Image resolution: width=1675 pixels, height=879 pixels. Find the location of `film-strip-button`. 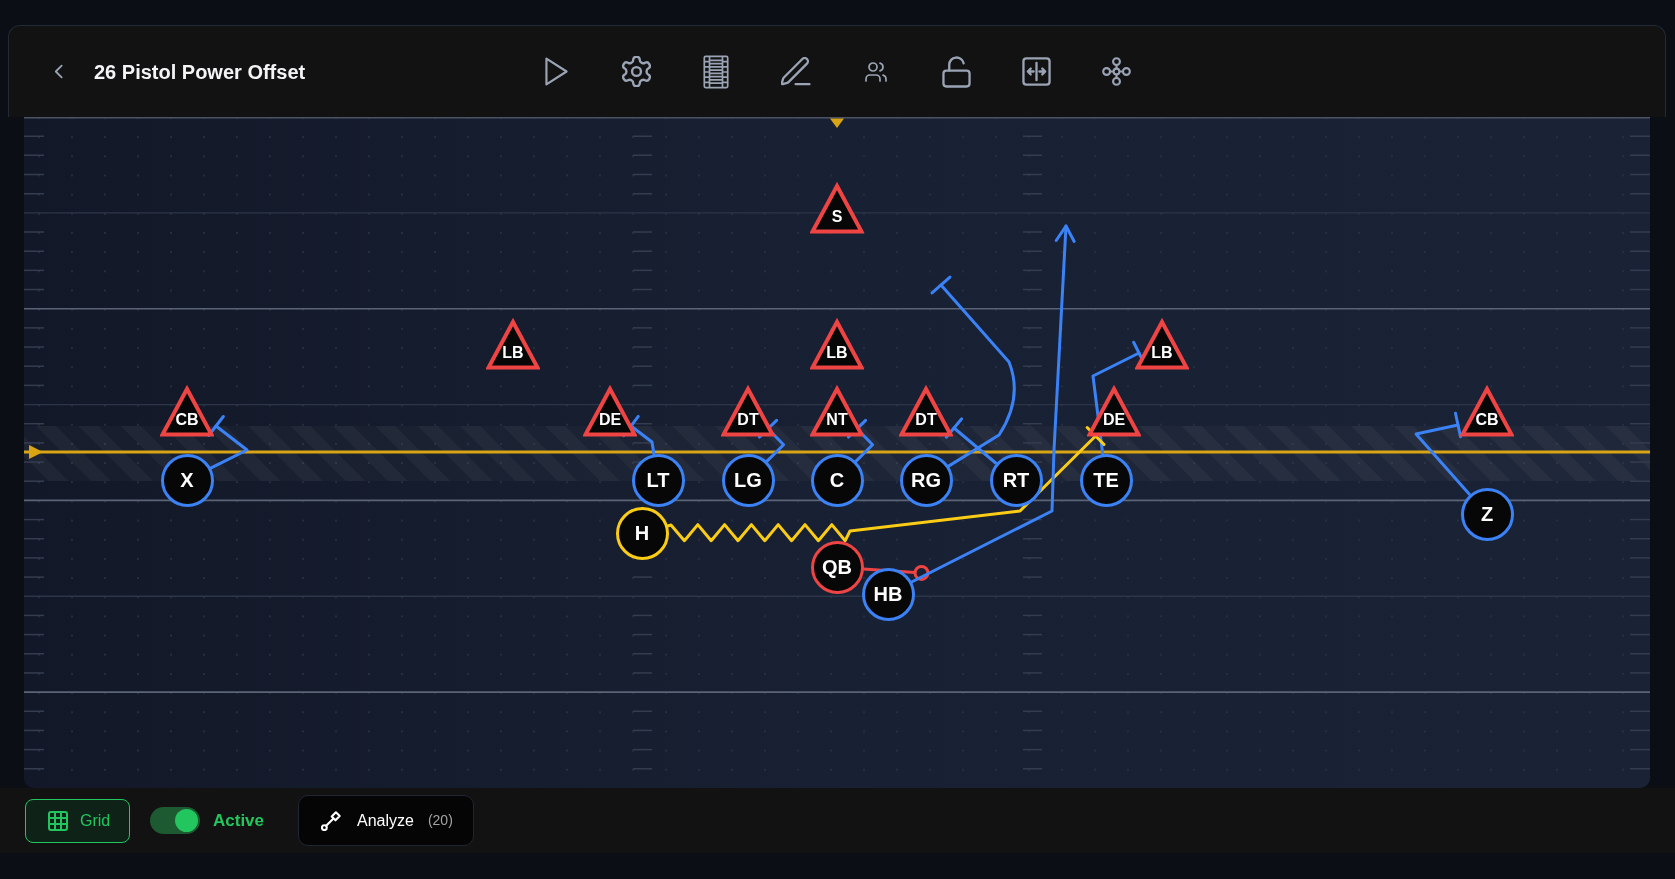

film-strip-button is located at coordinates (716, 71).